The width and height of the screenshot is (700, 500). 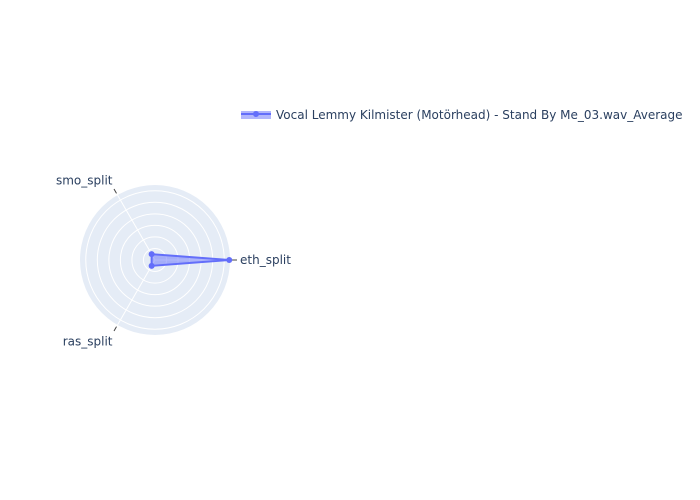 I want to click on axis-label-ras_split: ras_split, so click(x=88, y=342).